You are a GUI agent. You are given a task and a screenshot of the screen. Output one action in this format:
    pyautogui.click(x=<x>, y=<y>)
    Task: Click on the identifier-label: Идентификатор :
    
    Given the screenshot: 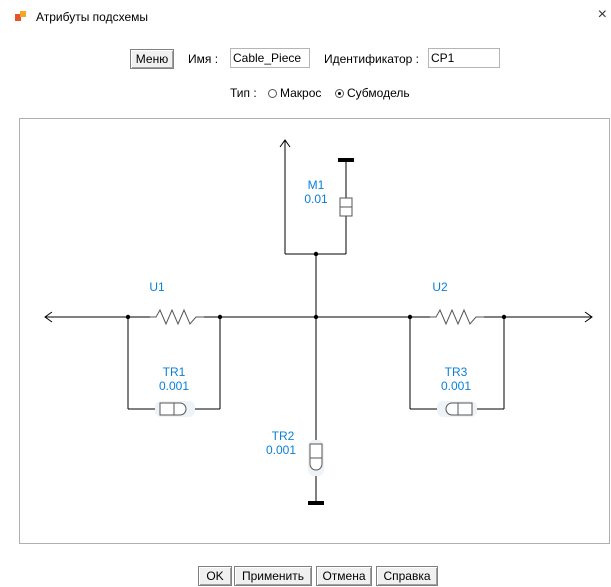 What is the action you would take?
    pyautogui.click(x=372, y=59)
    